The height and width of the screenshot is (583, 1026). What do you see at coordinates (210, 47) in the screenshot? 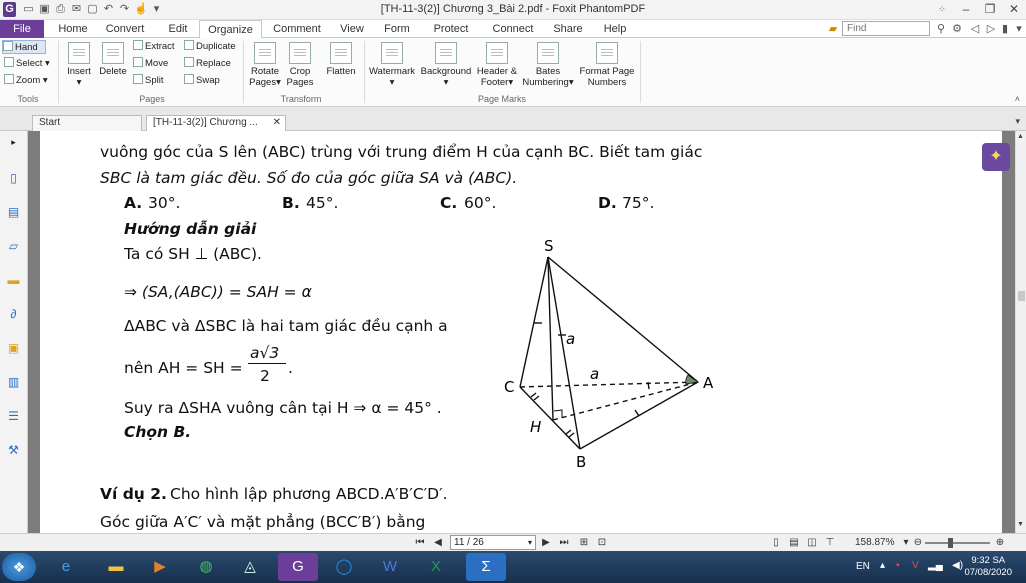
I see `duplicate-button: Duplicate` at bounding box center [210, 47].